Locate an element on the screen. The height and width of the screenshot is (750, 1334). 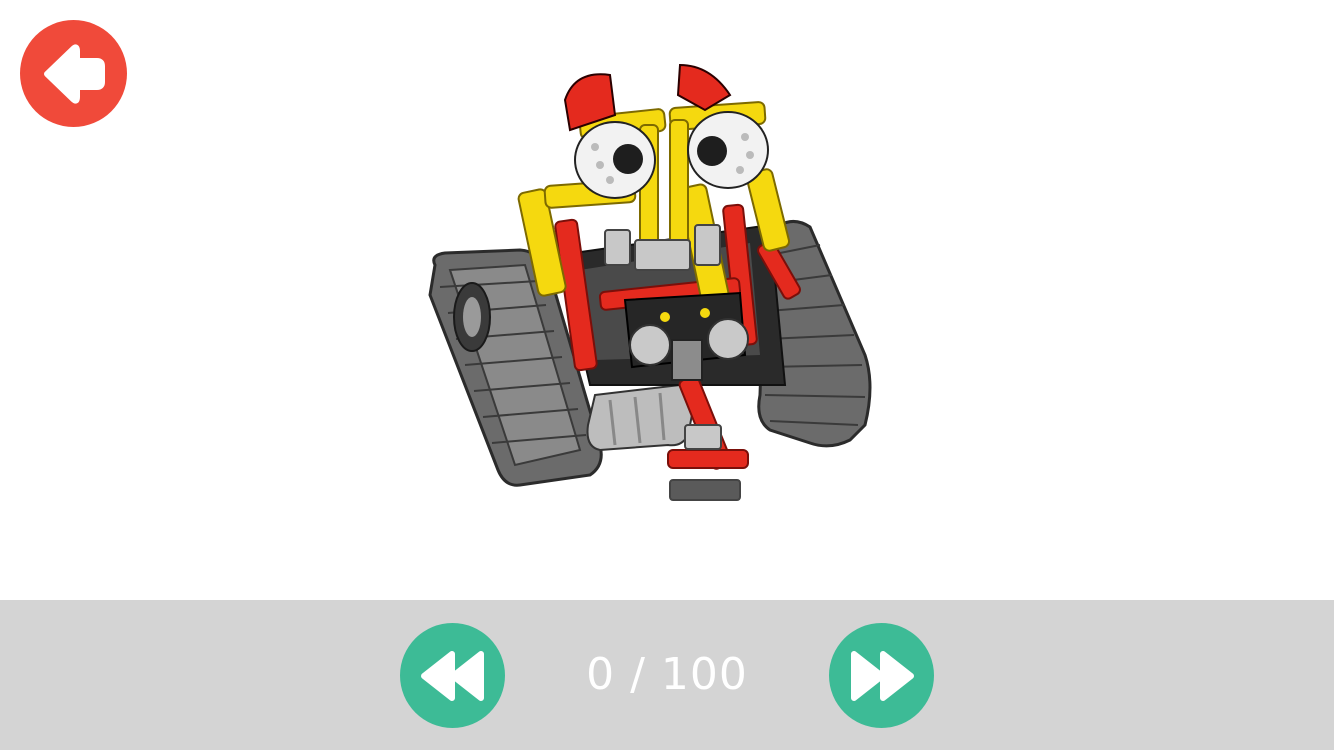
fast-forward-icon is located at coordinates (882, 675).